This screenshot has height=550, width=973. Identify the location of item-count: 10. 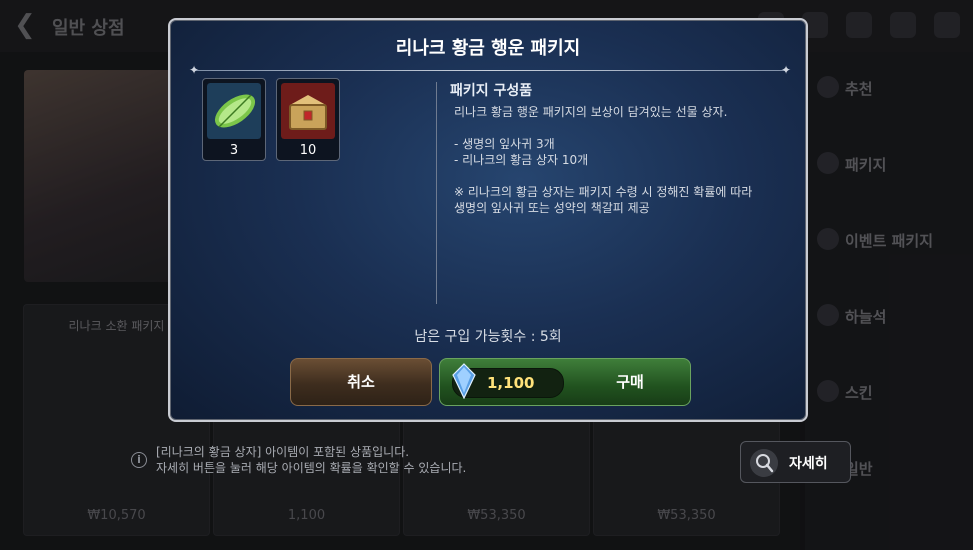
(308, 150).